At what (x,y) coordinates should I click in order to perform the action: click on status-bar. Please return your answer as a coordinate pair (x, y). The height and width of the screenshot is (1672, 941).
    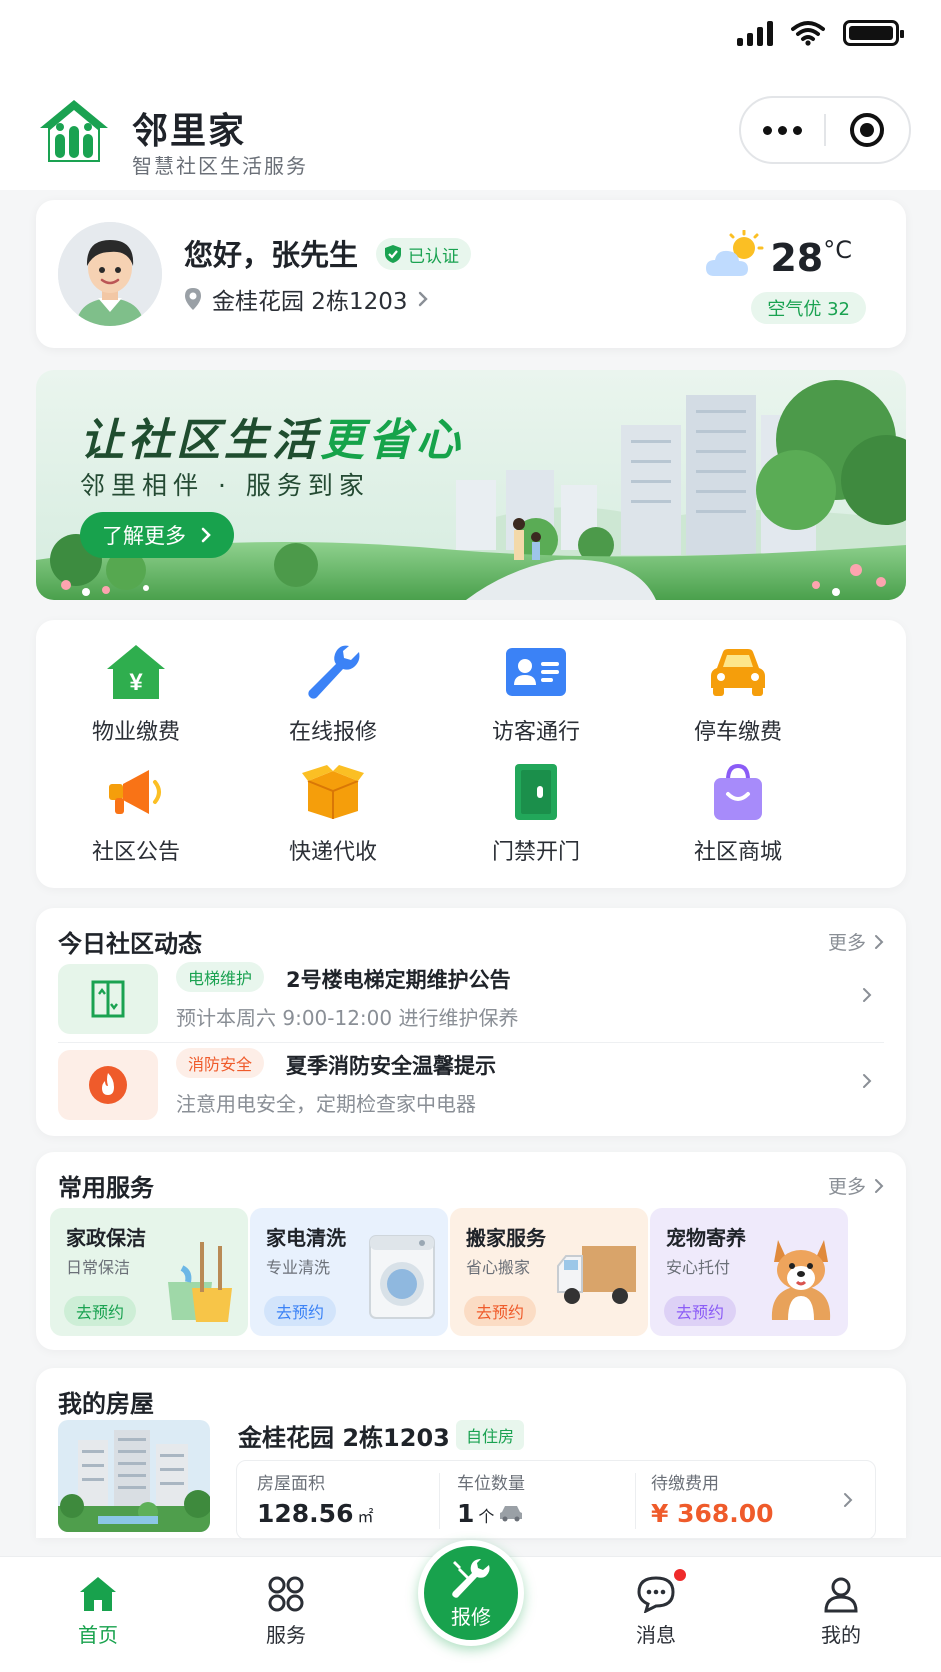
    Looking at the image, I should click on (470, 40).